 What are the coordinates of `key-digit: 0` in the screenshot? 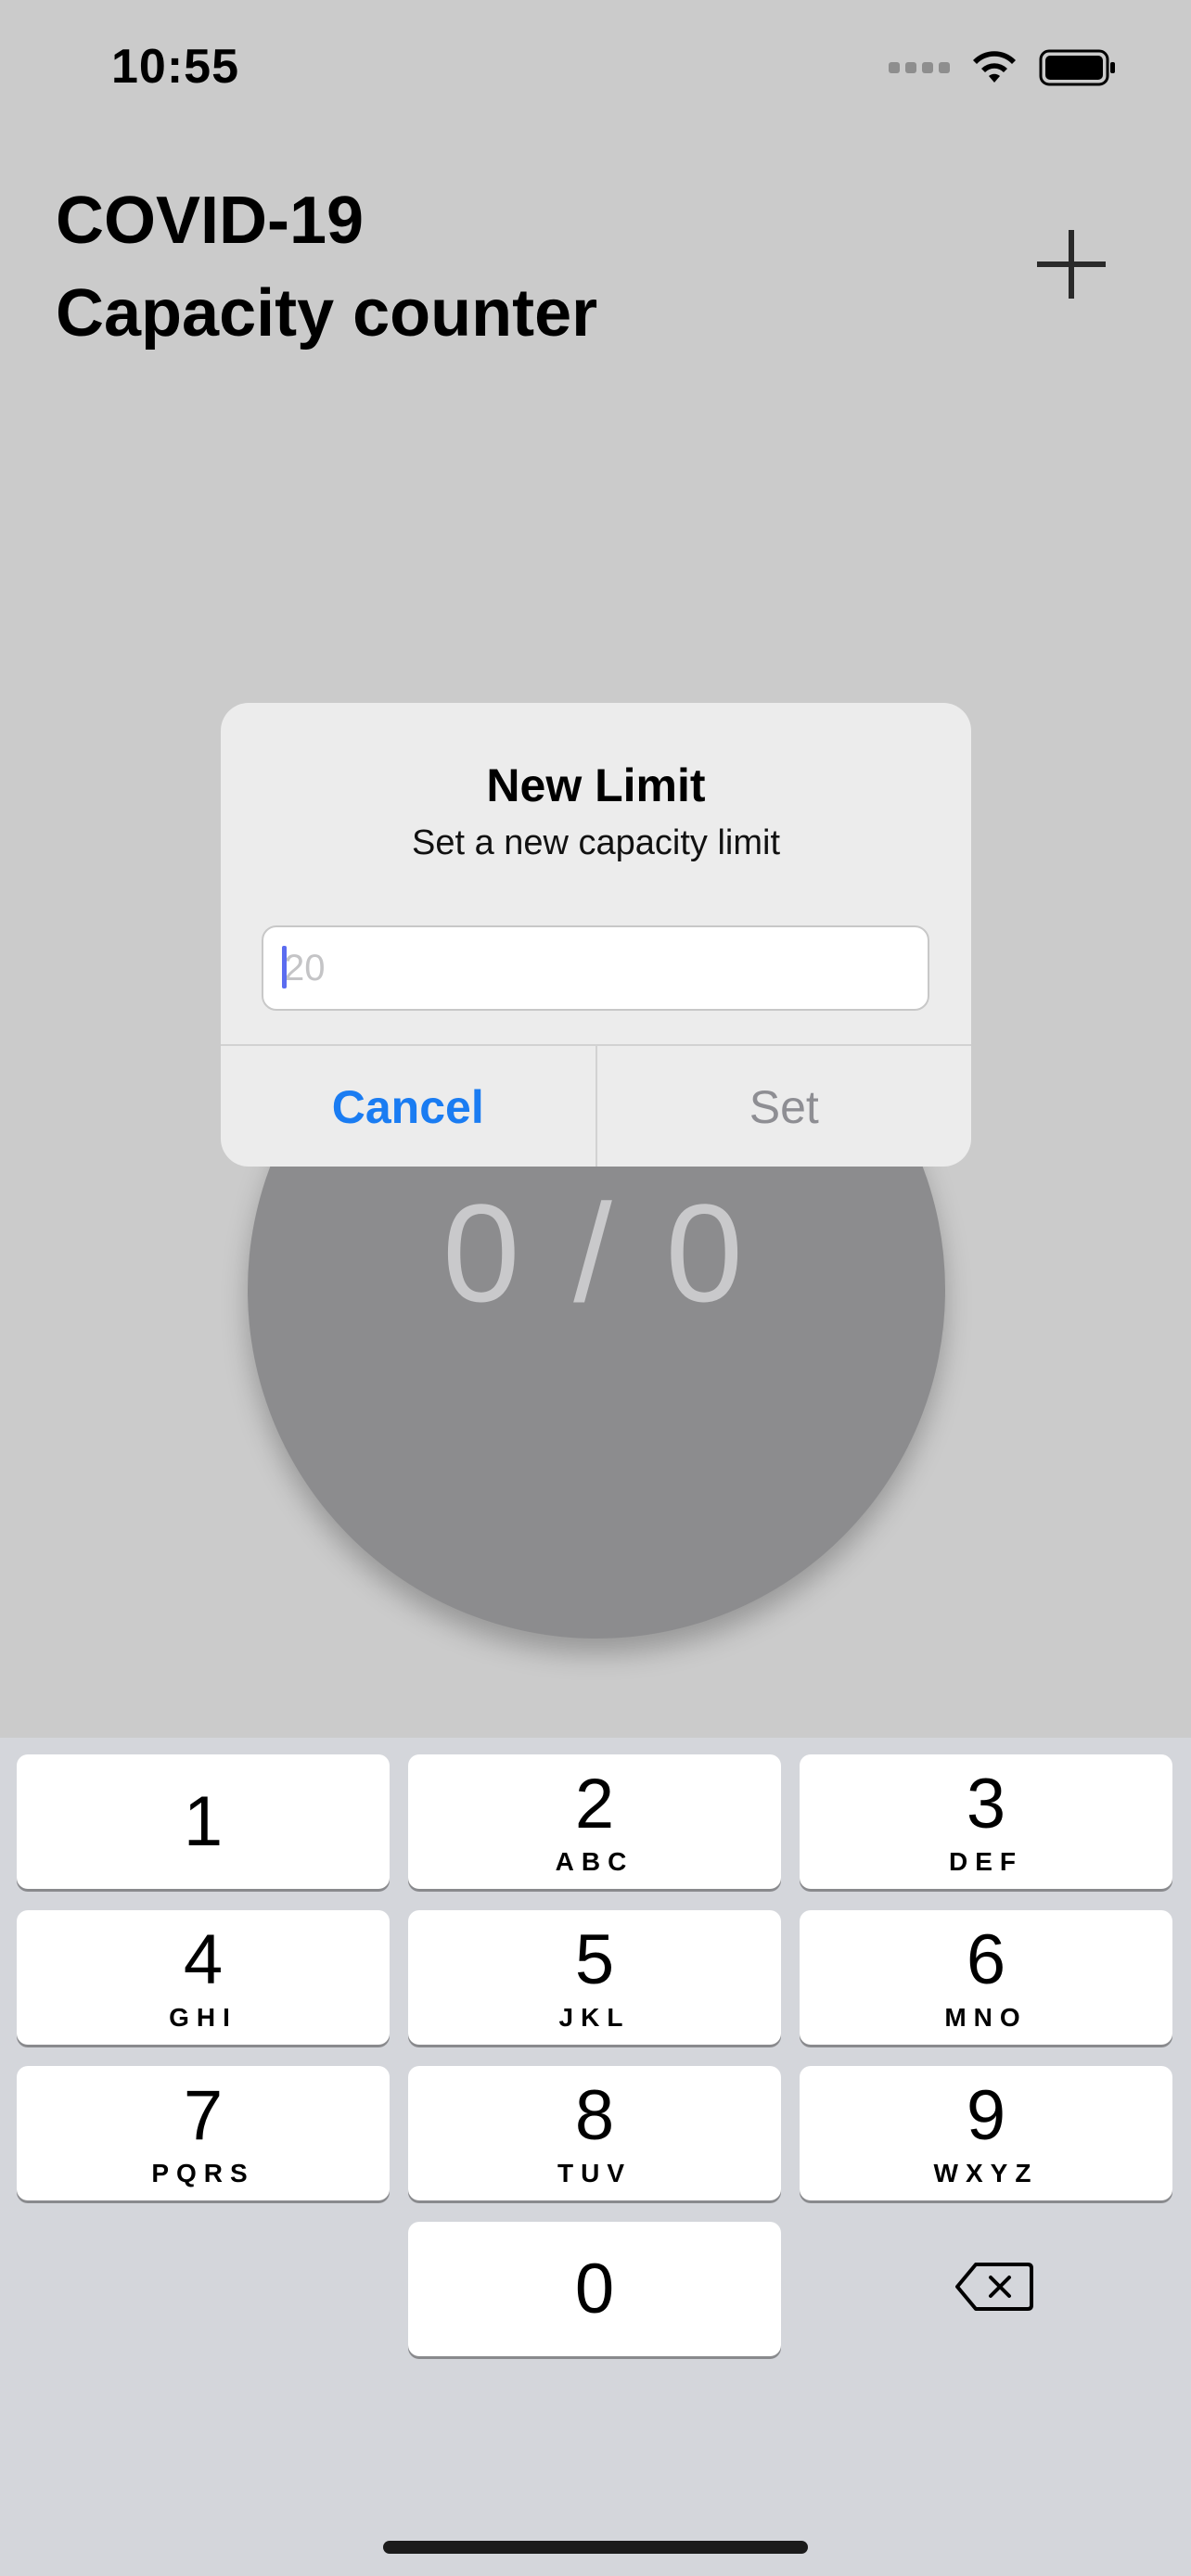 It's located at (594, 2288).